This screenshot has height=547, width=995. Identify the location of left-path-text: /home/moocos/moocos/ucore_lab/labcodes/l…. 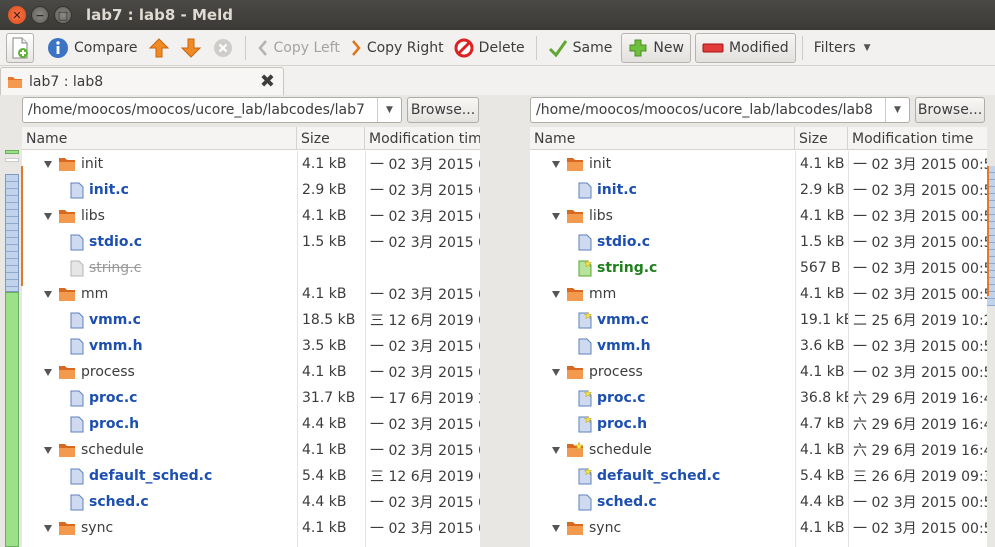
(196, 110).